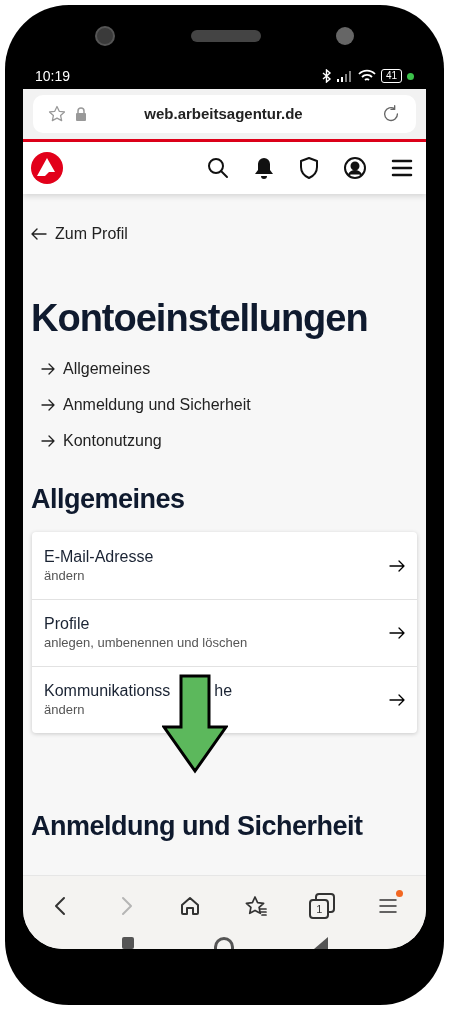 This screenshot has height=1010, width=449. Describe the element at coordinates (264, 168) in the screenshot. I see `bell-icon` at that location.